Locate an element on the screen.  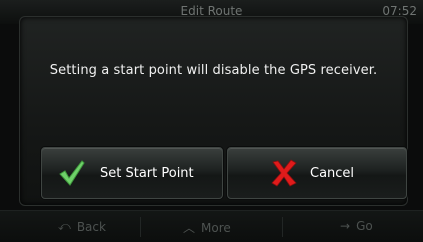
more-label: More is located at coordinates (216, 227).